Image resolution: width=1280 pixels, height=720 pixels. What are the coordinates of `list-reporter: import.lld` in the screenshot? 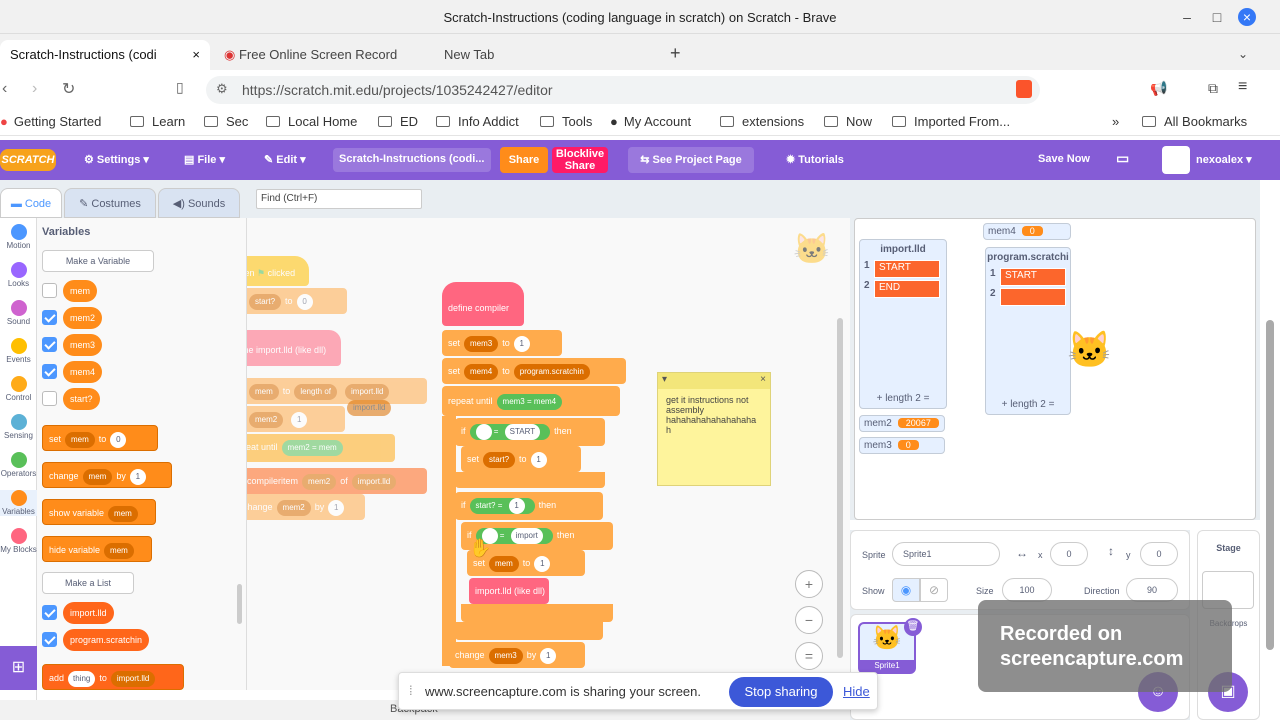 It's located at (88, 613).